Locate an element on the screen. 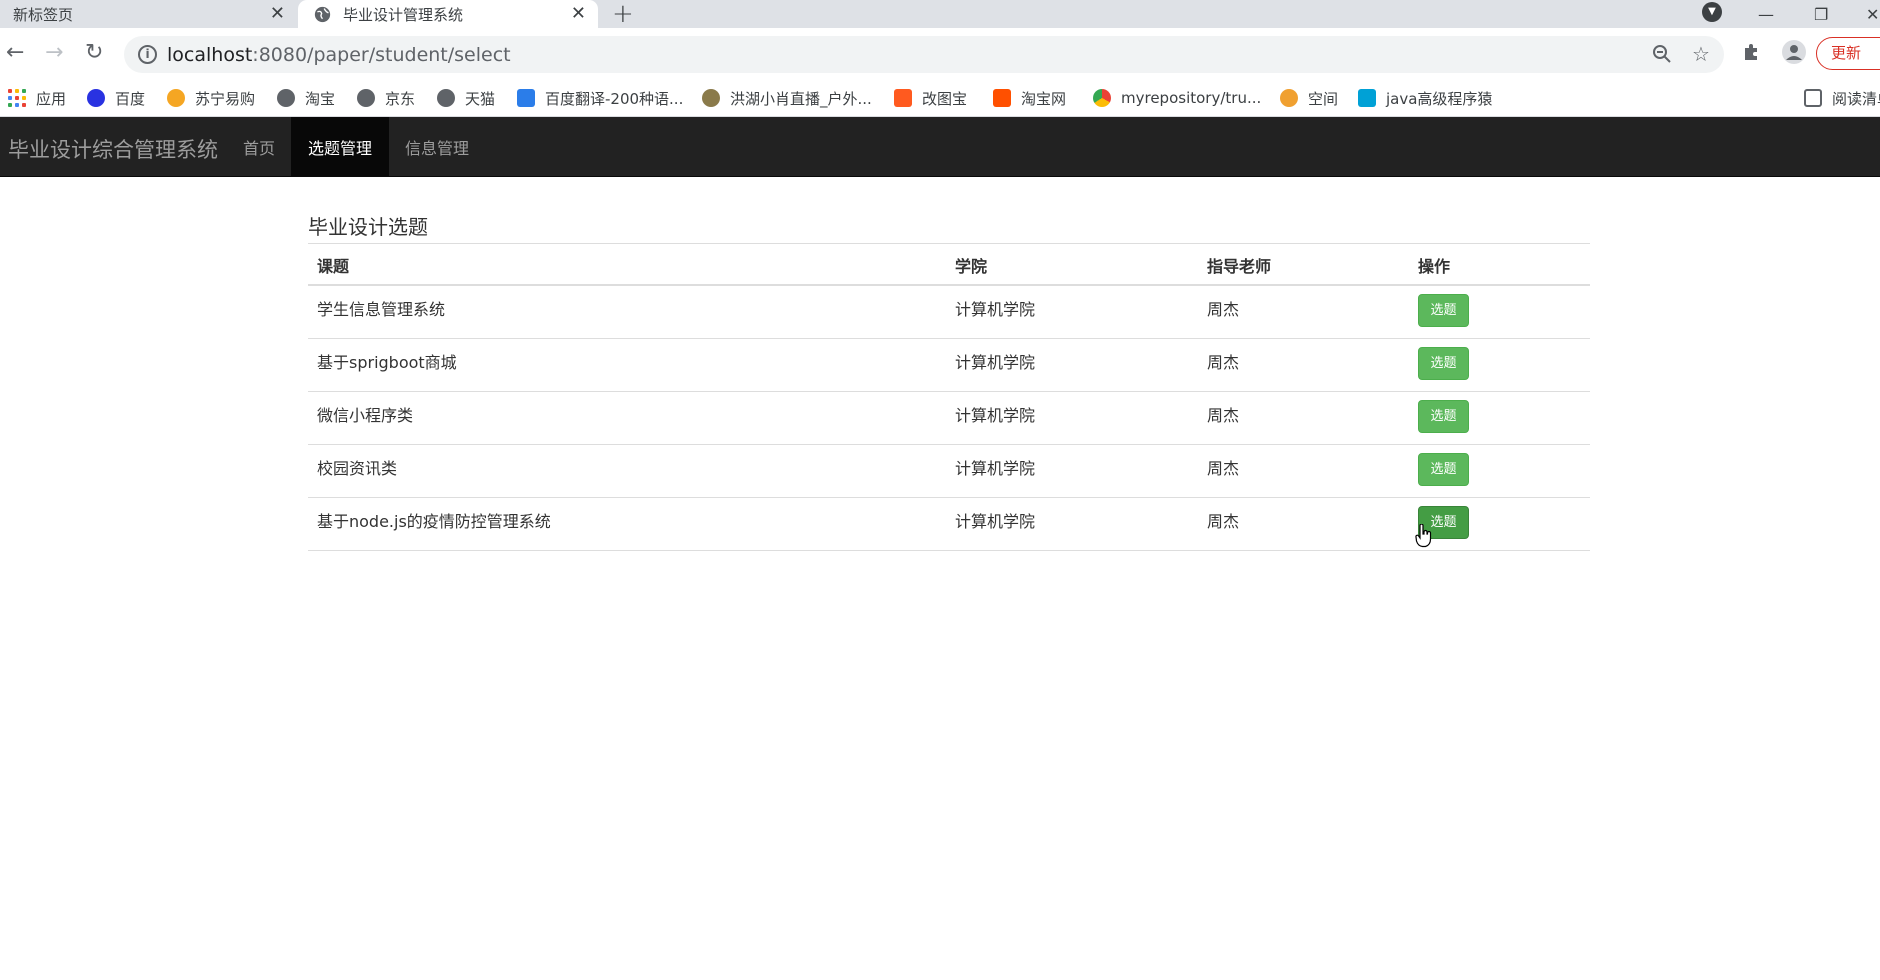  bookmark-java: java高级程序猿 is located at coordinates (1425, 98).